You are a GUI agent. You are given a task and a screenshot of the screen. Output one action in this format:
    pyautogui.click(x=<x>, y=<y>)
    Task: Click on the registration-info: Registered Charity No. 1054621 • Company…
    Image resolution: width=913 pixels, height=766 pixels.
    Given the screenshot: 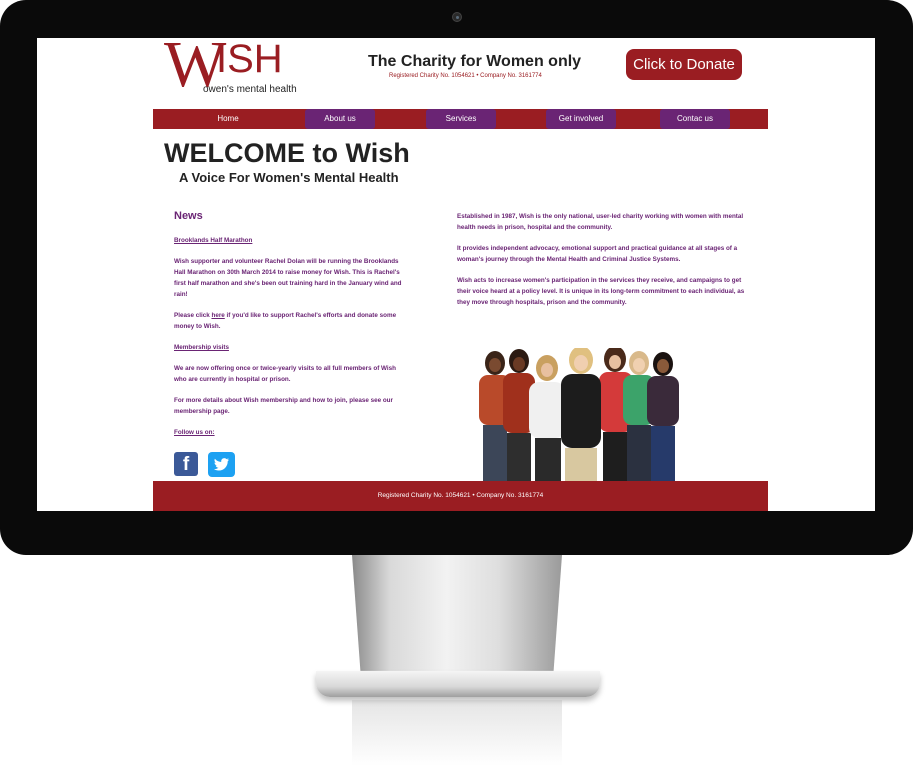 What is the action you would take?
    pyautogui.click(x=465, y=76)
    